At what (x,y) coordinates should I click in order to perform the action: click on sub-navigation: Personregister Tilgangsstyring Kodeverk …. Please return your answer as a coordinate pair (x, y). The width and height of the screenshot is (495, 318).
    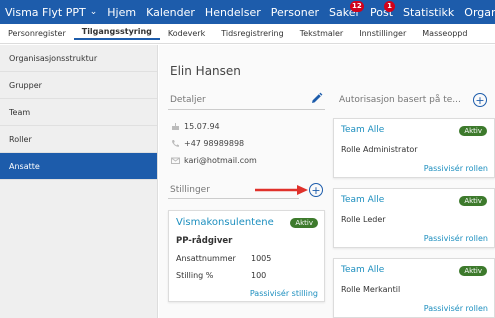
    Looking at the image, I should click on (247, 34).